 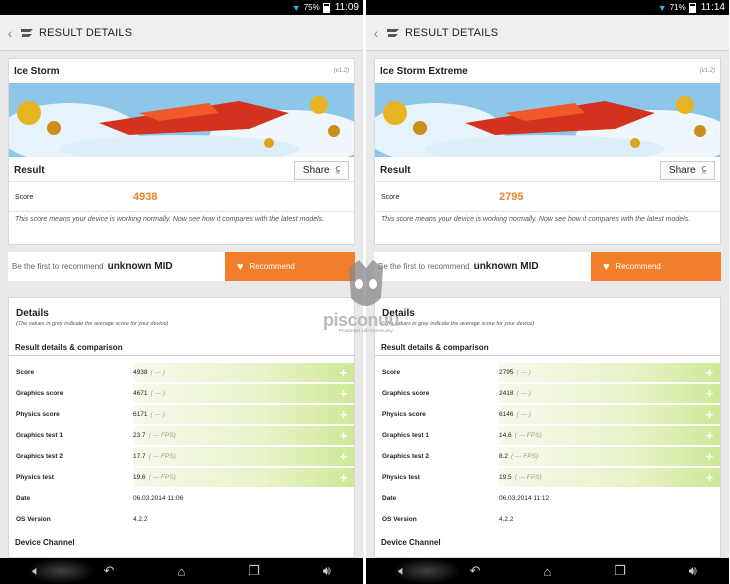 What do you see at coordinates (181, 393) in the screenshot?
I see `detail-row: Graphics score 4671( --- ) +` at bounding box center [181, 393].